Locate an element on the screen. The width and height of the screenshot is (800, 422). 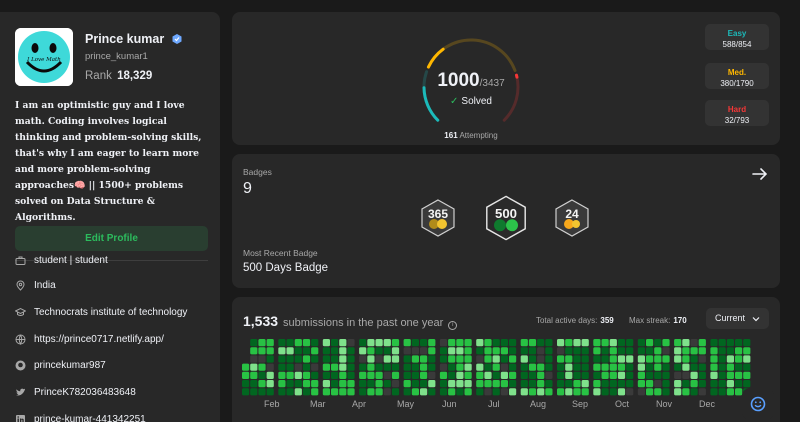
difficulty-hard: Hard 32/793 is located at coordinates (737, 113).